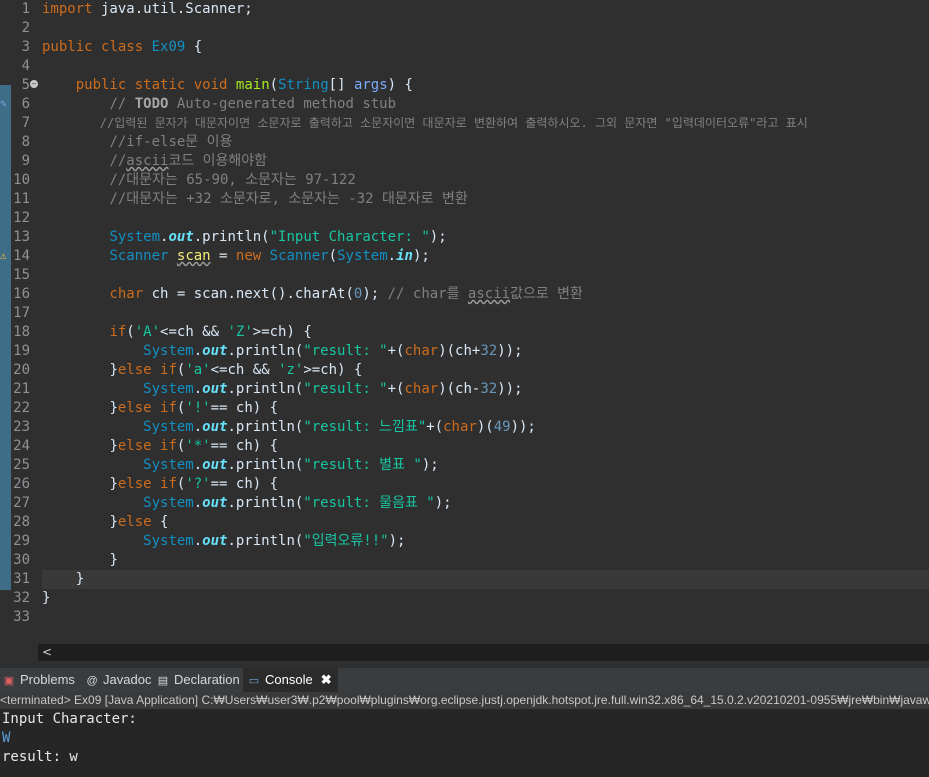 The image size is (929, 777). I want to click on code-line-3: public class Ex09 {, so click(122, 47).